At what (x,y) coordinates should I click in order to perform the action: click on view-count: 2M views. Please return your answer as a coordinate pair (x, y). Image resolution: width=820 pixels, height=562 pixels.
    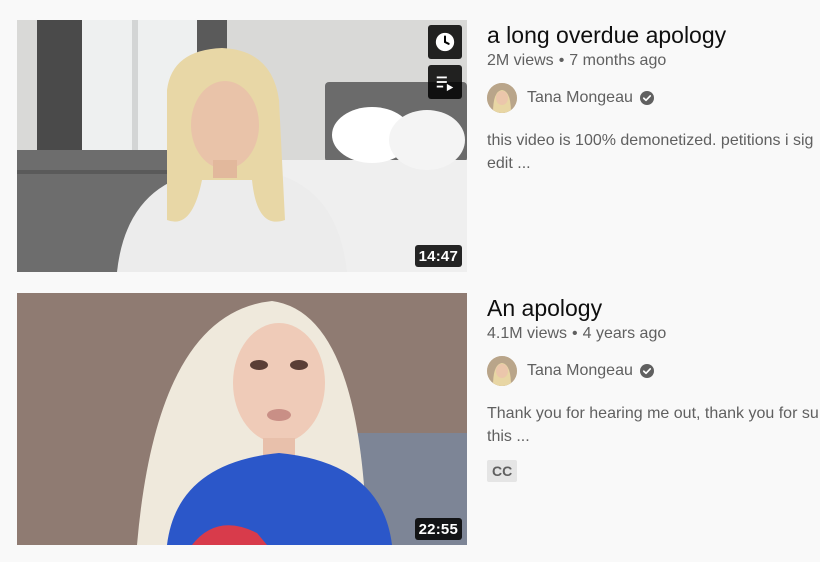
    Looking at the image, I should click on (520, 60).